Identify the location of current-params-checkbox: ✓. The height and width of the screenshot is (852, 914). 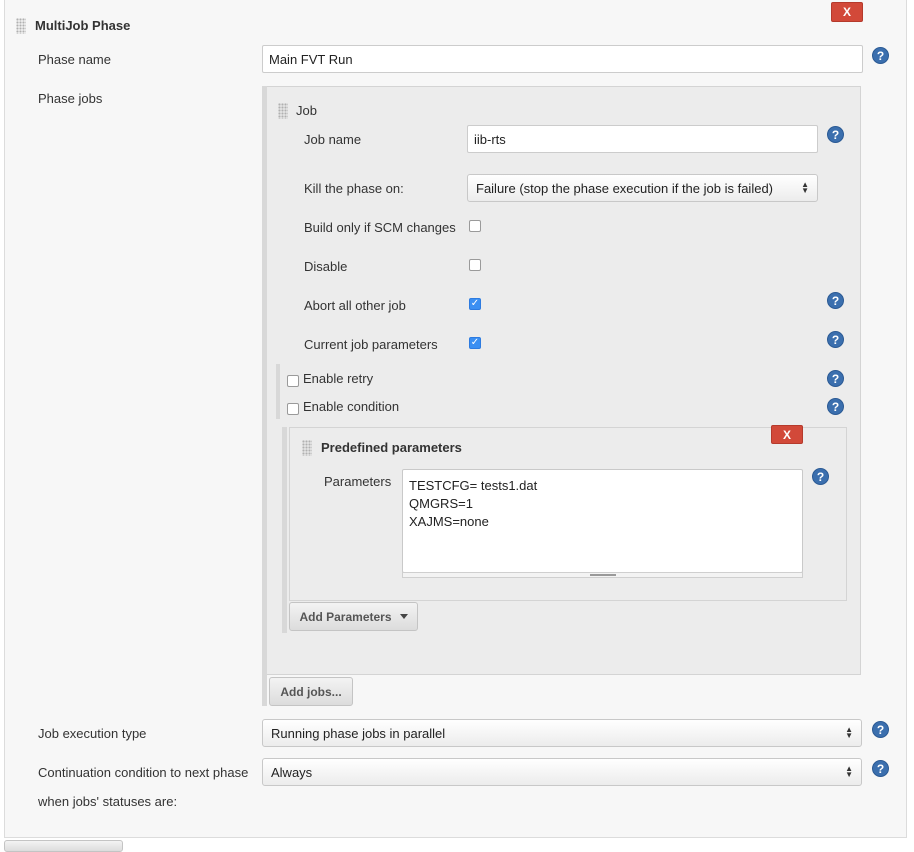
(475, 343).